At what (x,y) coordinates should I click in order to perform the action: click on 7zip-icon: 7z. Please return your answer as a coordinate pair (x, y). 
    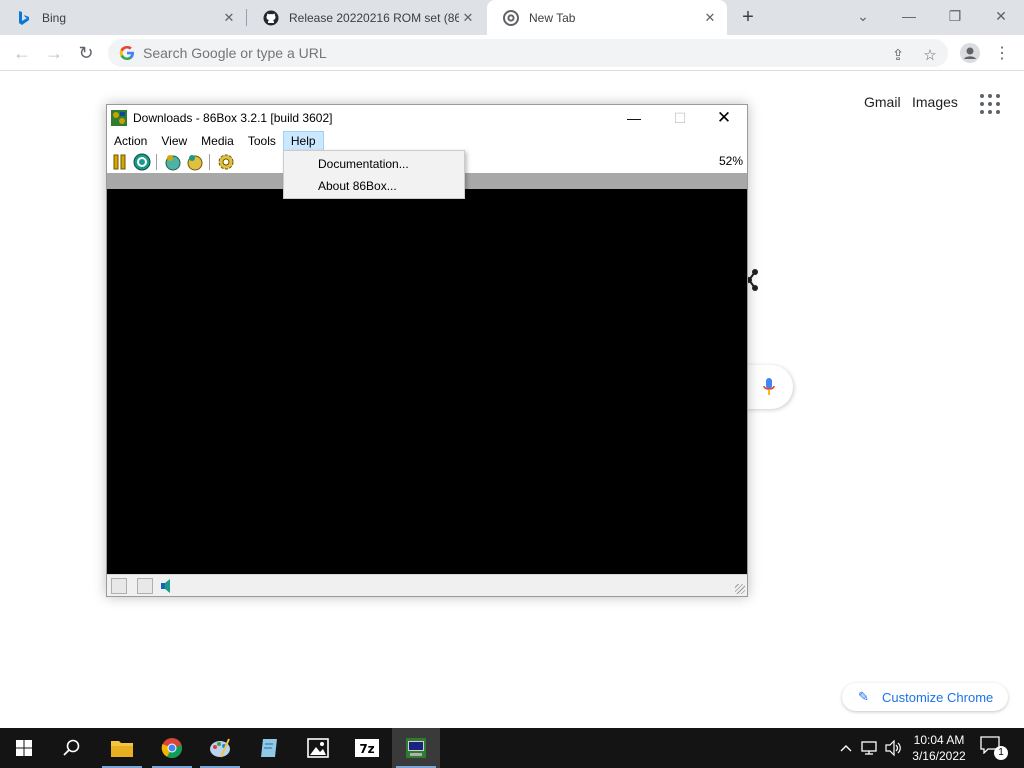
    Looking at the image, I should click on (367, 748).